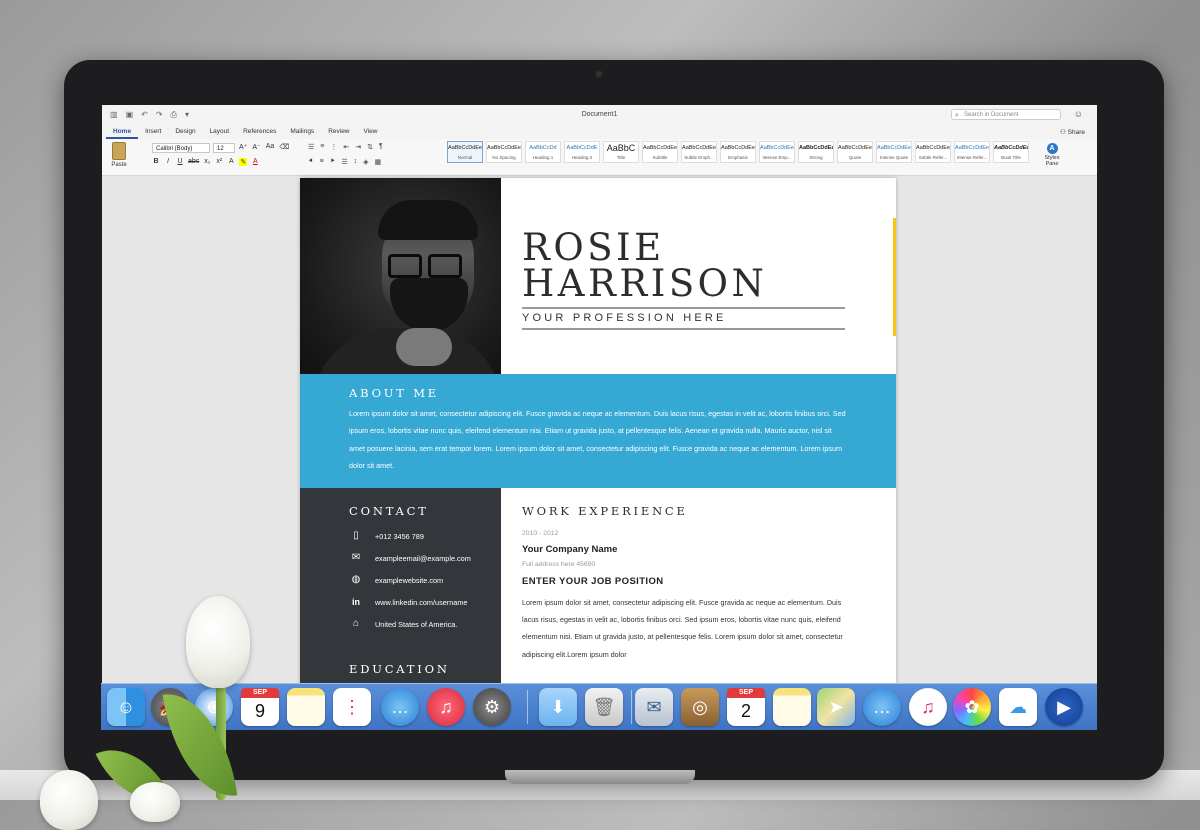  I want to click on tab-review: Review, so click(338, 132).